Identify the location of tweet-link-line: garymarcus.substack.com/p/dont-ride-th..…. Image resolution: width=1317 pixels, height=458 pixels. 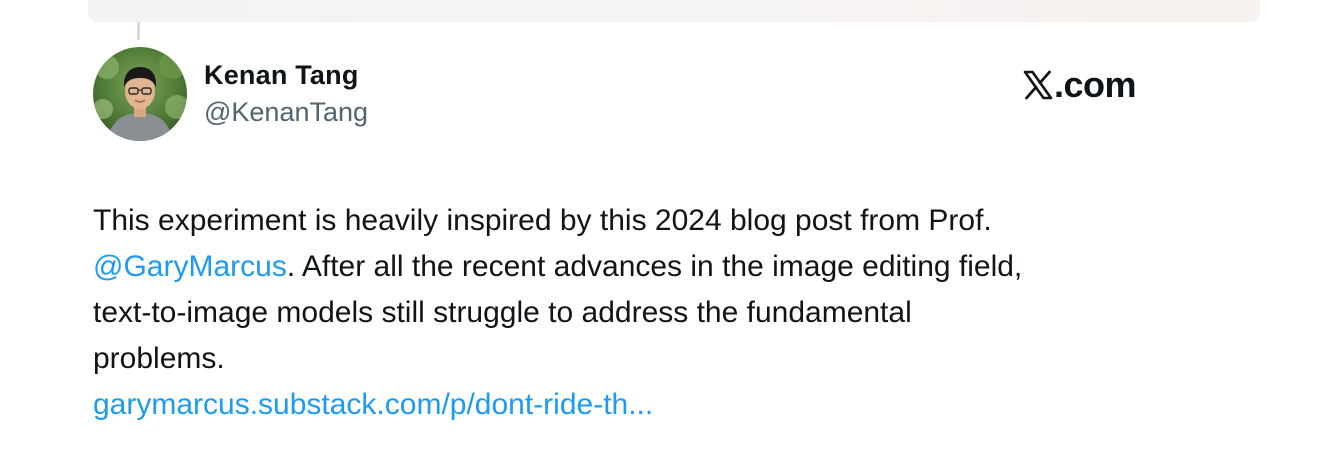
(643, 405).